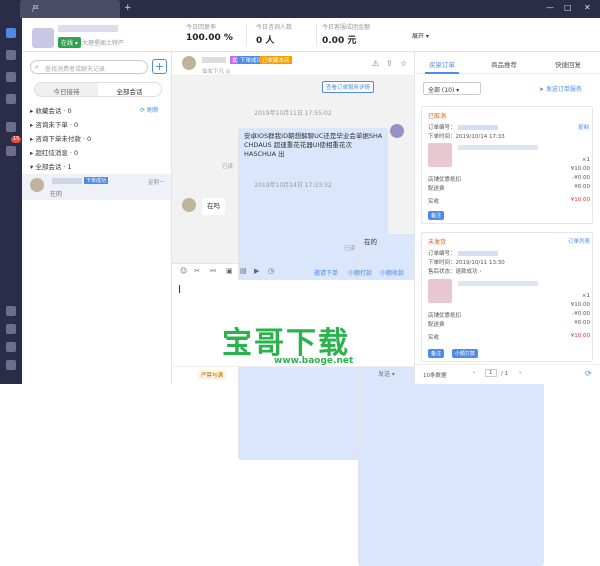  Describe the element at coordinates (420, 35) in the screenshot. I see `expand-button: 展开 ▾` at that location.